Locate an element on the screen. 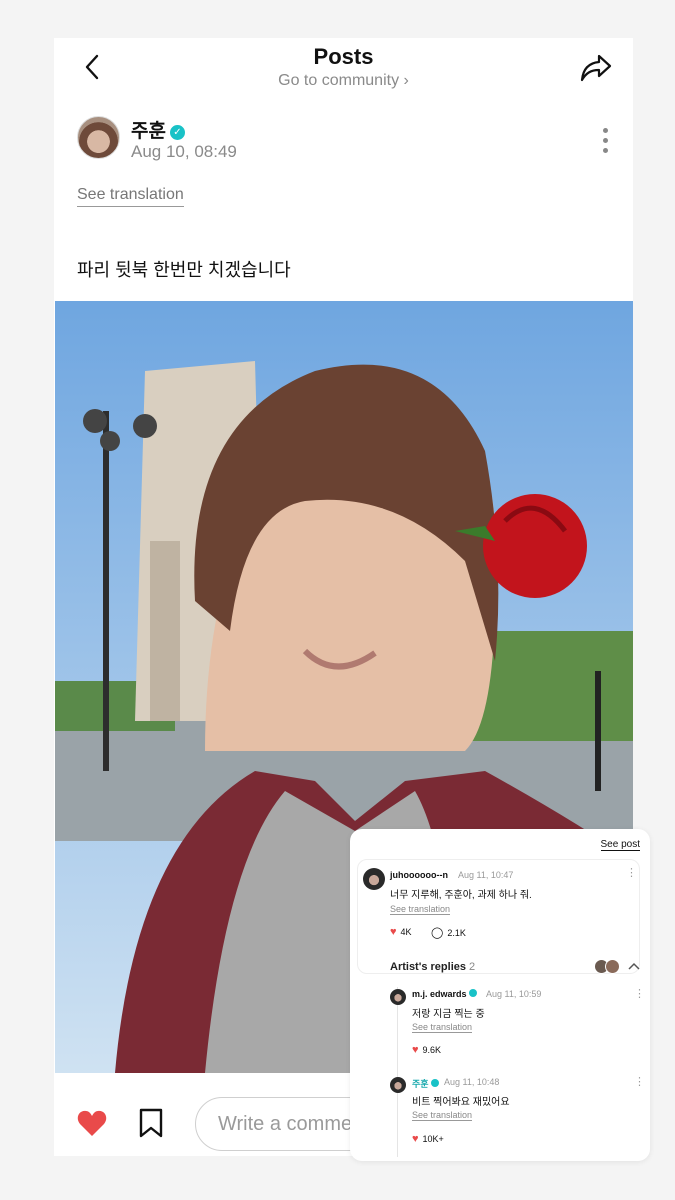  see-post-link: See post is located at coordinates (620, 845).